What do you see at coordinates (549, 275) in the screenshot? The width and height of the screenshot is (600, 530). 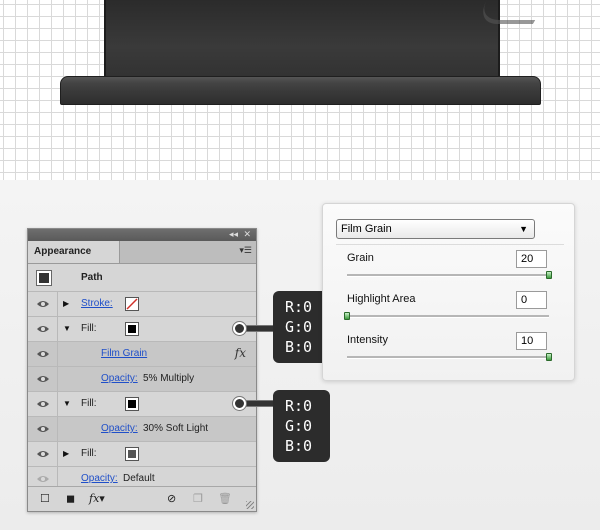 I see `grain-slider-thumb` at bounding box center [549, 275].